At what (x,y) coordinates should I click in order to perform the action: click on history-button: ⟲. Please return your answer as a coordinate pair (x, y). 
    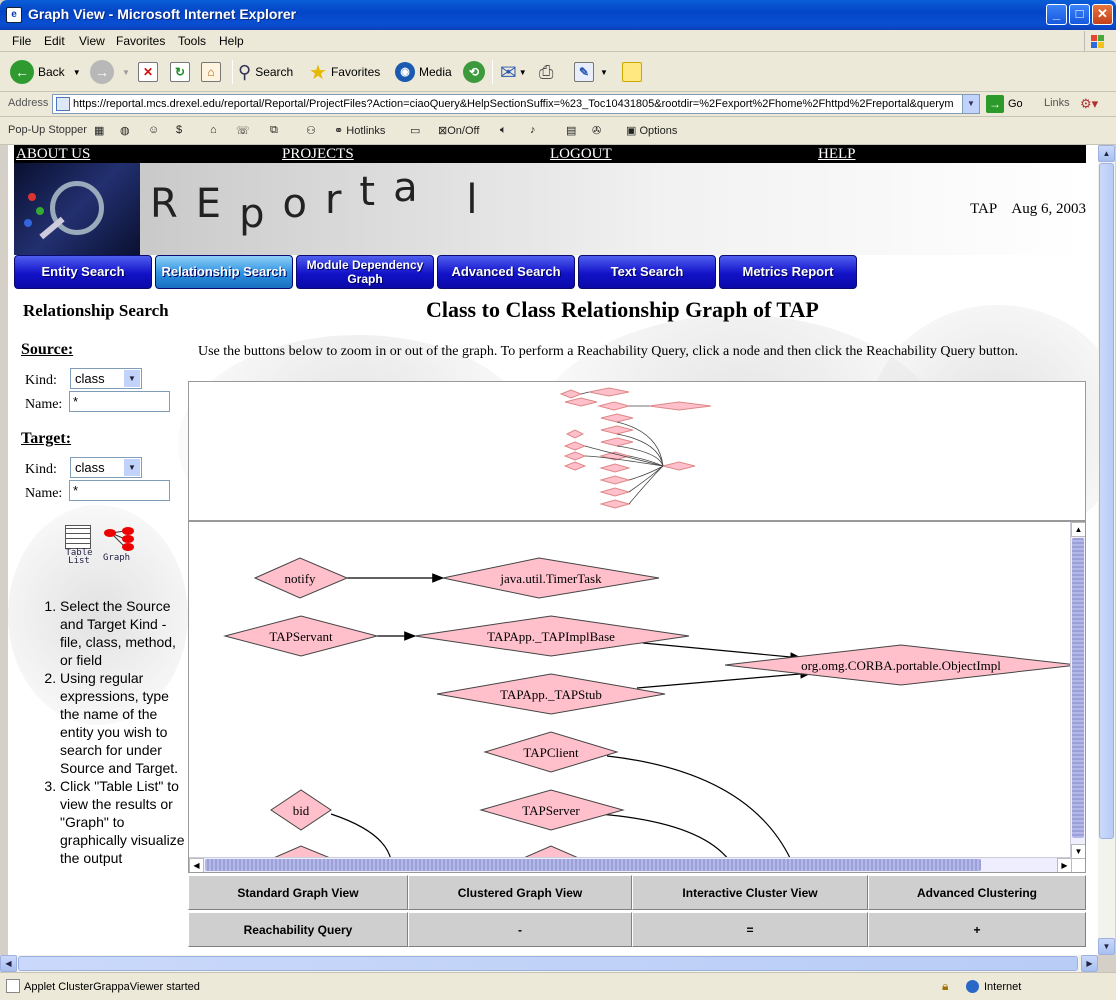
    Looking at the image, I should click on (474, 72).